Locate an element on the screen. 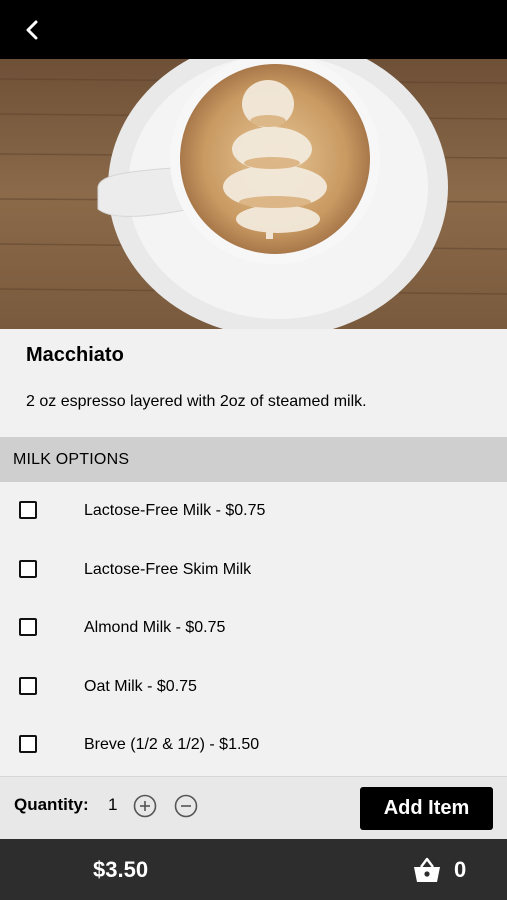 The height and width of the screenshot is (900, 507). plus-circle-icon is located at coordinates (145, 806).